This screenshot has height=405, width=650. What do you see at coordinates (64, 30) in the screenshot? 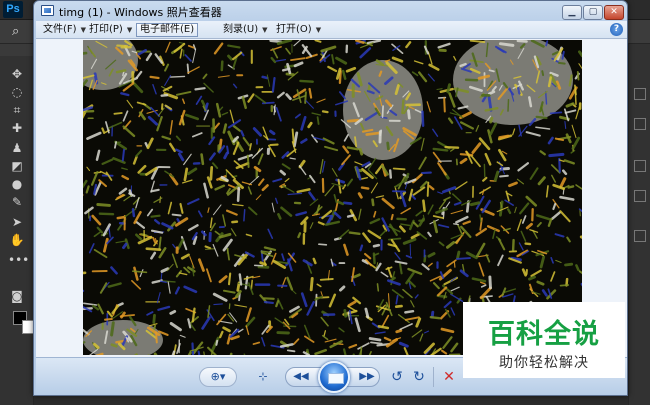
I see `menu-file: 文件(F) ▼` at bounding box center [64, 30].